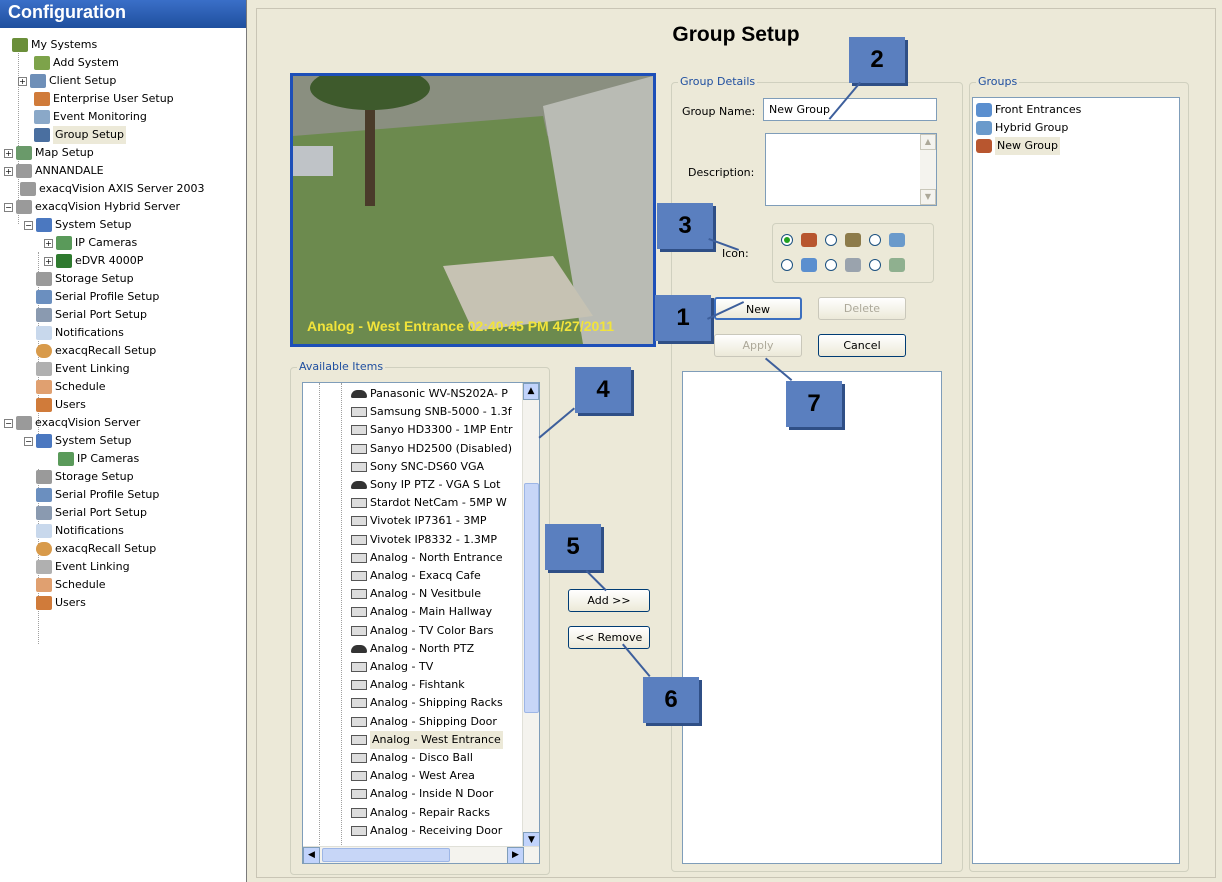  Describe the element at coordinates (54, 45) in the screenshot. I see `tree-item-my-systems: My Systems` at that location.